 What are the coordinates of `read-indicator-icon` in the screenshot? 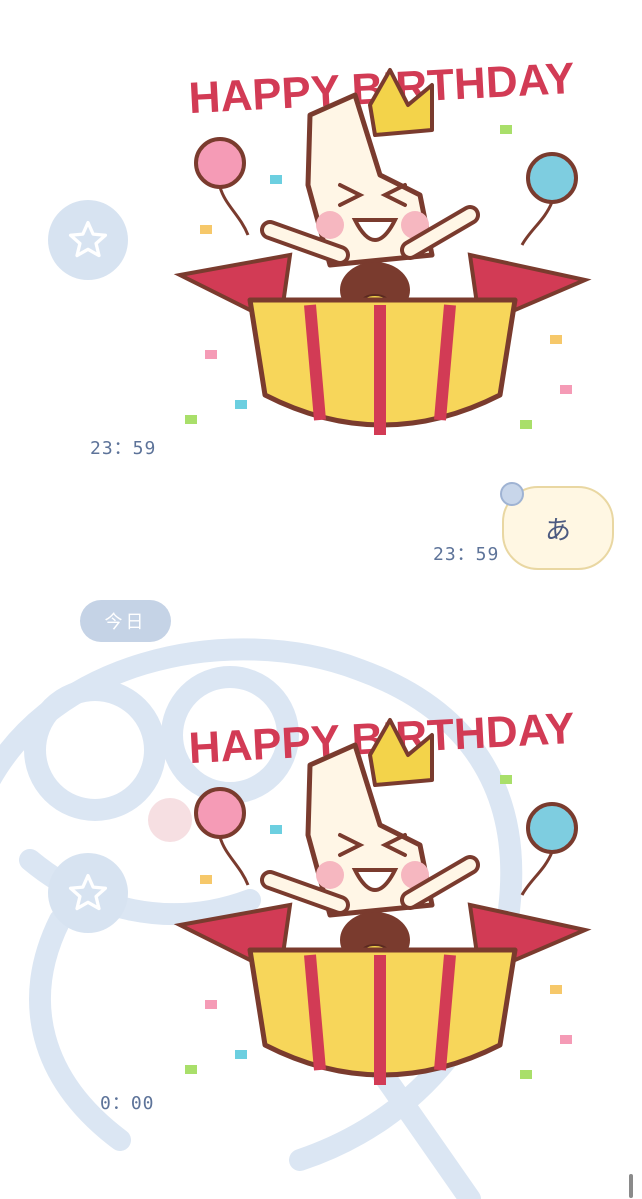 It's located at (512, 494).